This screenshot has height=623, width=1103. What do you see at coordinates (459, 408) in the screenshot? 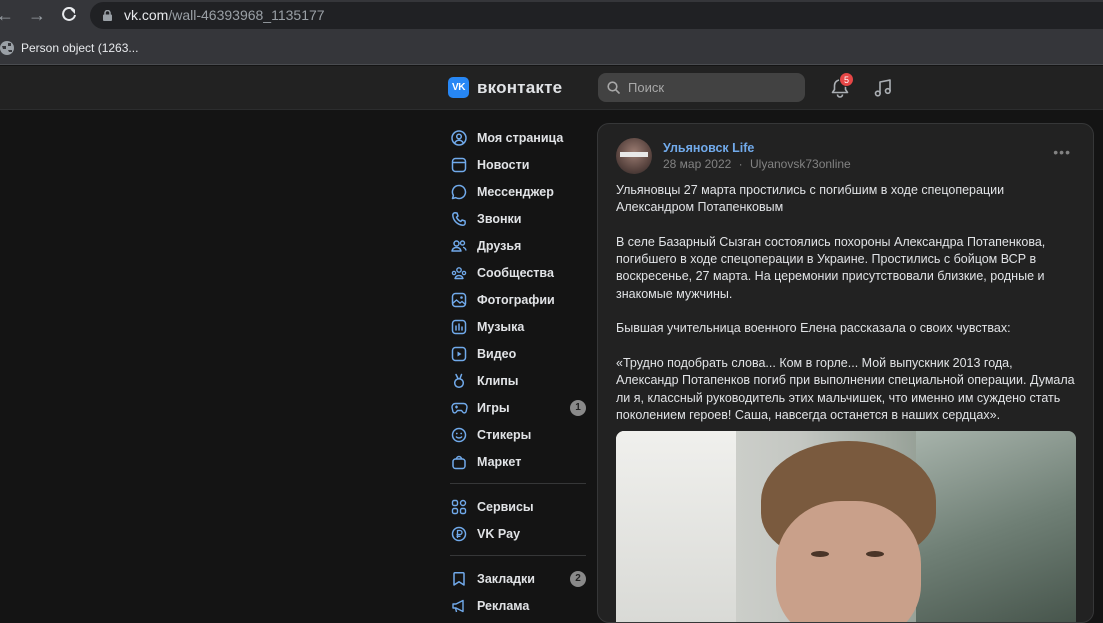
I see `gamepad-icon` at bounding box center [459, 408].